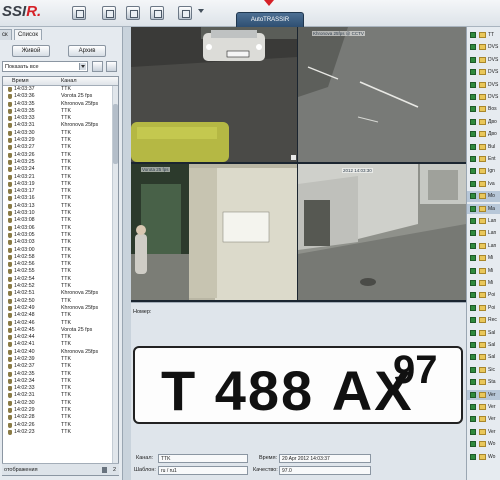 The image size is (500, 480). What do you see at coordinates (60, 271) in the screenshot?
I see `event-row: 14:02:55 TTK` at bounding box center [60, 271].